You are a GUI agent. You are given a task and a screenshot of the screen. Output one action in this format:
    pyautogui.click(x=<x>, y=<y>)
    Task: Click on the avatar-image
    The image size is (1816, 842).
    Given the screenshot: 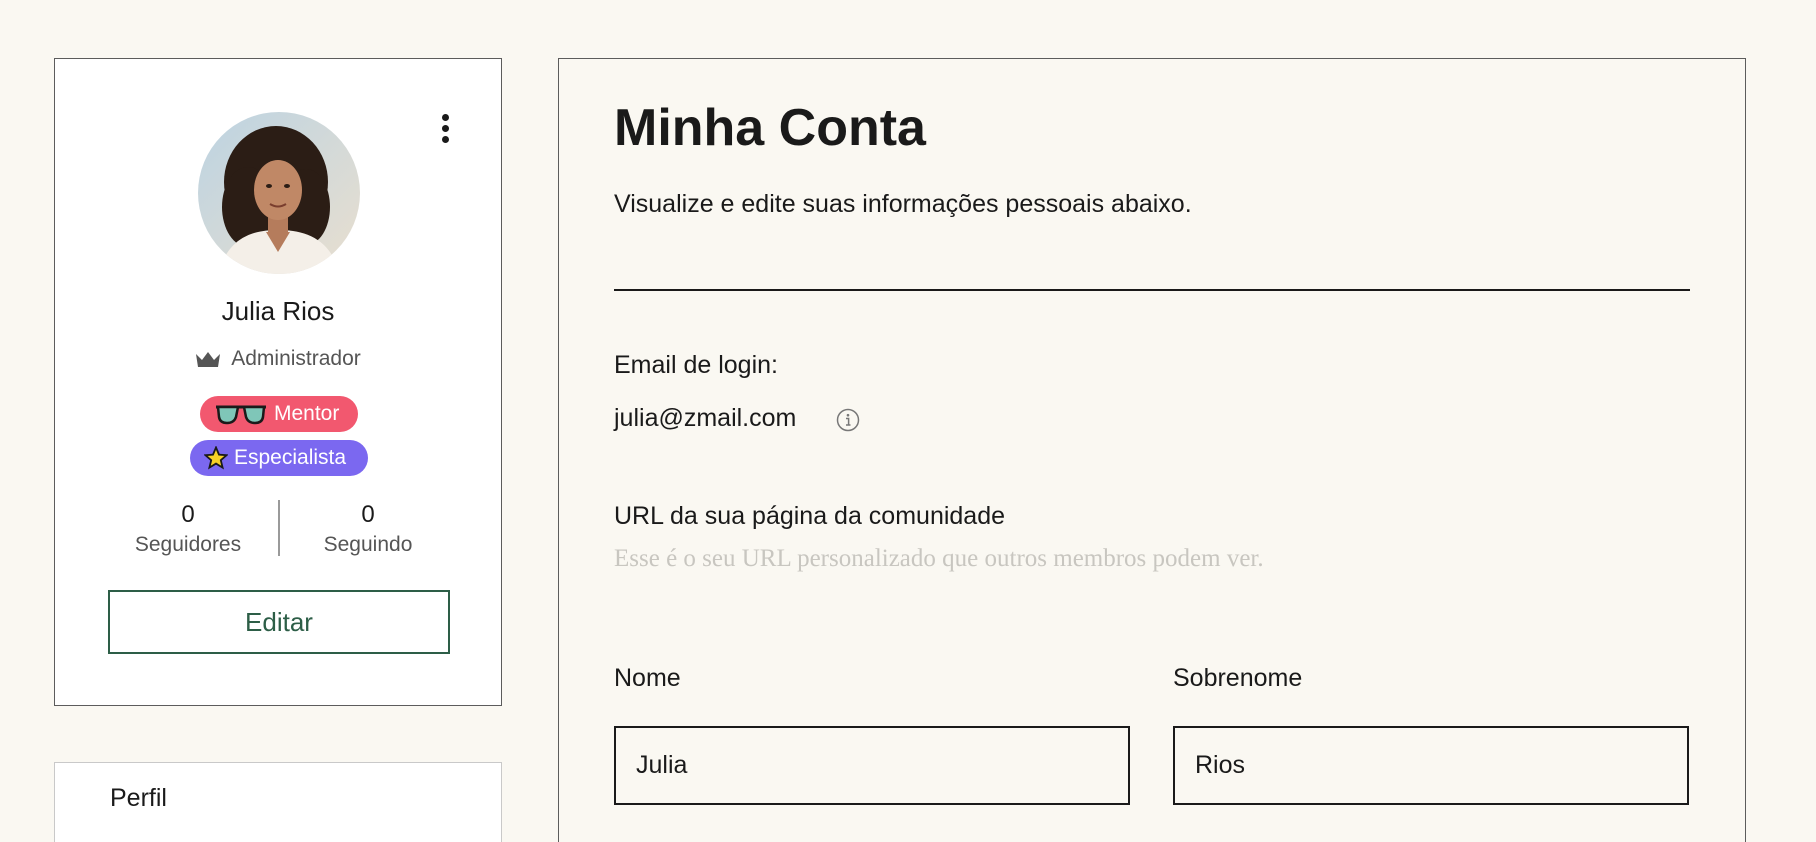 What is the action you would take?
    pyautogui.click(x=279, y=193)
    